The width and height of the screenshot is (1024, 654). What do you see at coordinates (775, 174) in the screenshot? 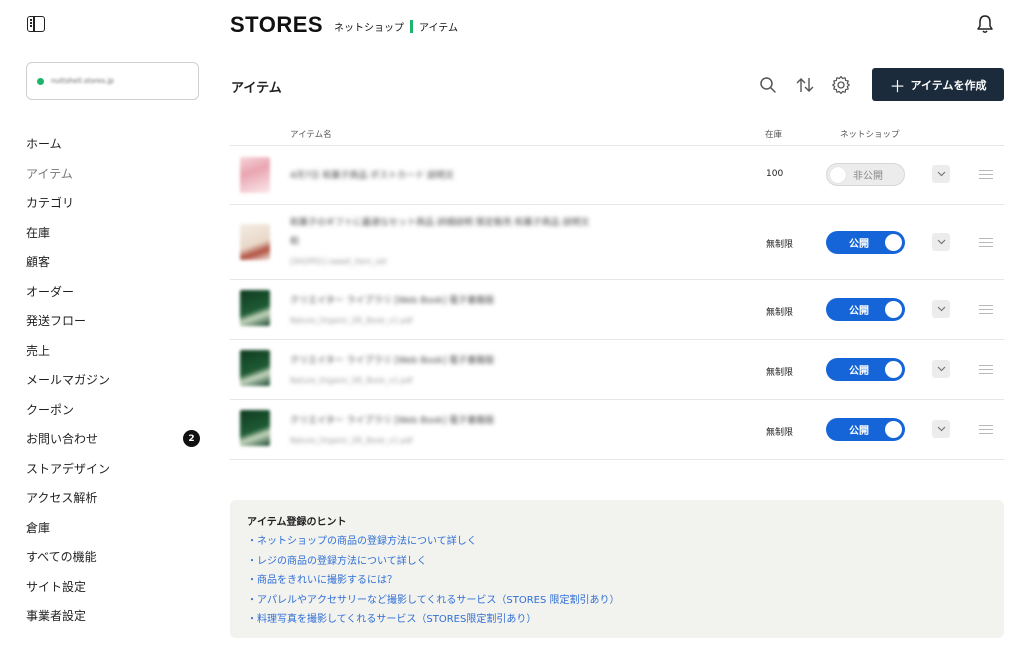
I see `item-stock: 100` at bounding box center [775, 174].